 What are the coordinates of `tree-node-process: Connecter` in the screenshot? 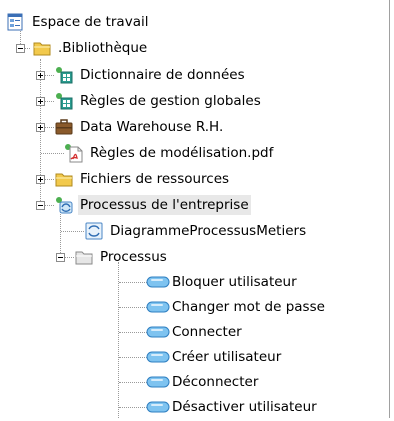 It's located at (195, 332).